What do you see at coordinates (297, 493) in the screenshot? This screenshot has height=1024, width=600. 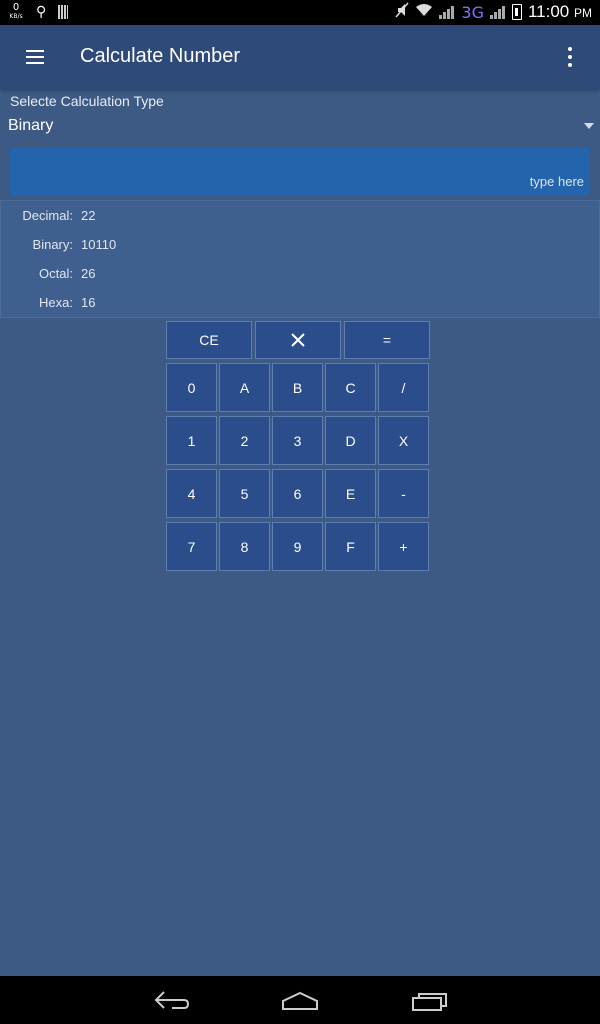 I see `key-6: 6` at bounding box center [297, 493].